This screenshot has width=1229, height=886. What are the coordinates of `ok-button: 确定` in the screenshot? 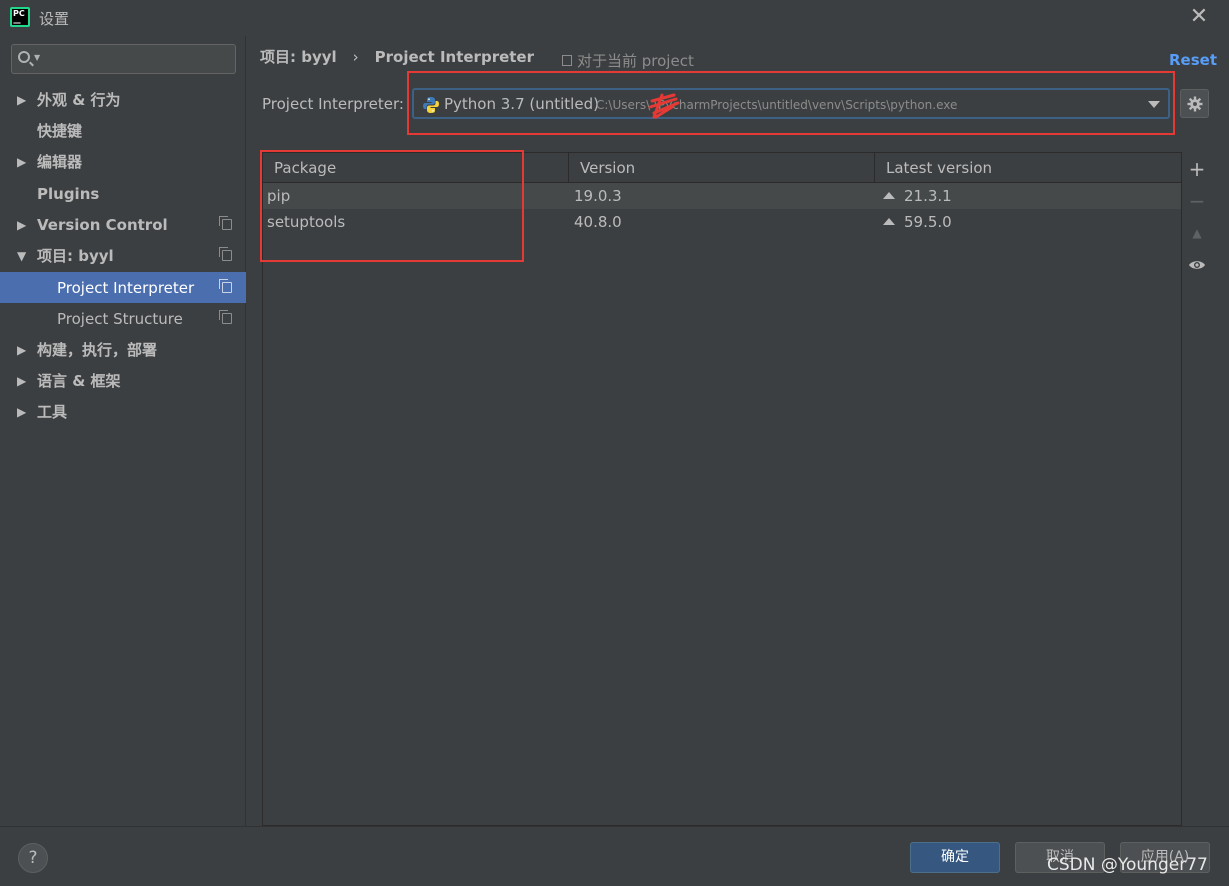 It's located at (955, 857).